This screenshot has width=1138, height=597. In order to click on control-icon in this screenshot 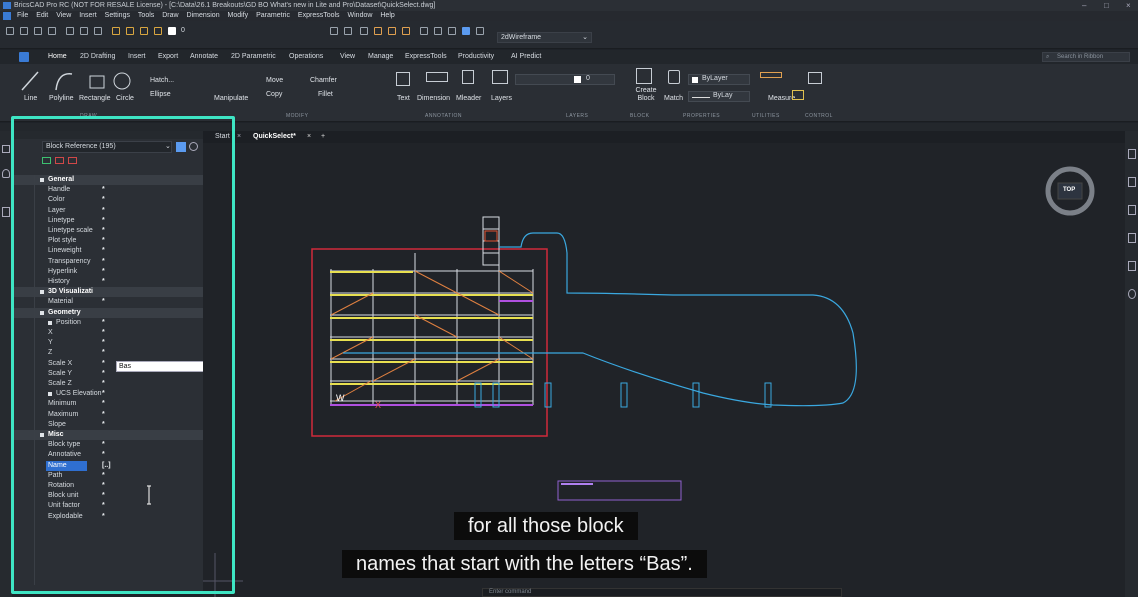, I will do `click(815, 78)`.